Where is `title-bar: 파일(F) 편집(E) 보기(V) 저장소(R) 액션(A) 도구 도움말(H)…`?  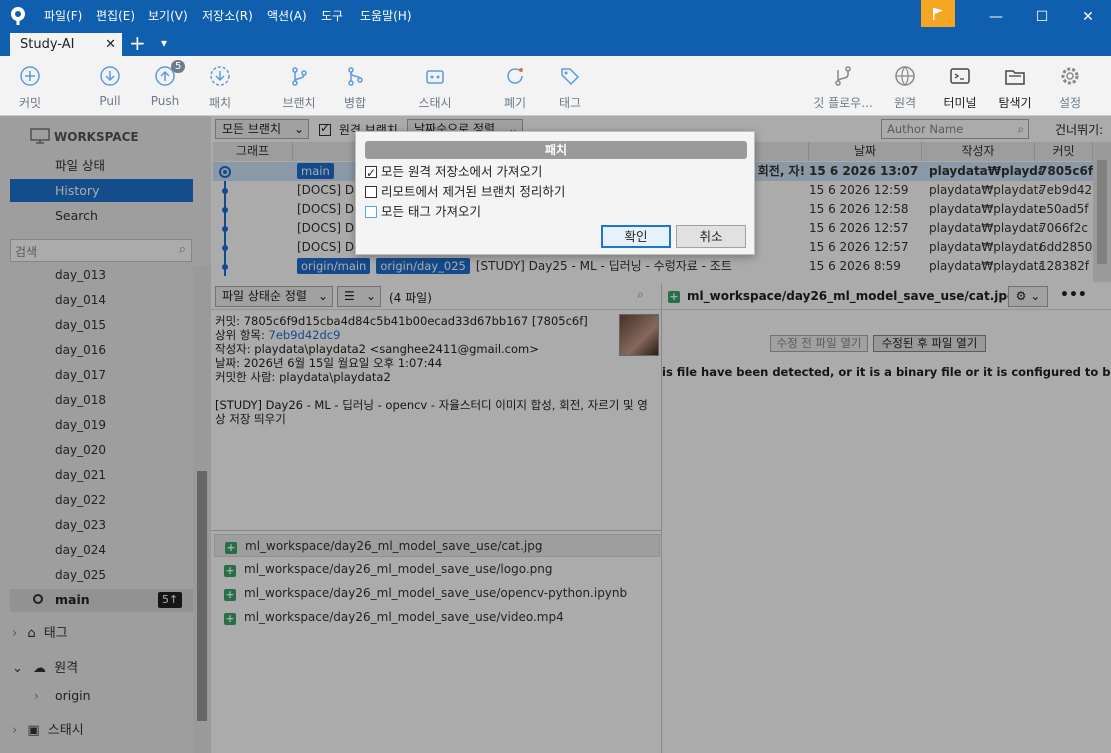 title-bar: 파일(F) 편집(E) 보기(V) 저장소(R) 액션(A) 도구 도움말(H)… is located at coordinates (555, 16).